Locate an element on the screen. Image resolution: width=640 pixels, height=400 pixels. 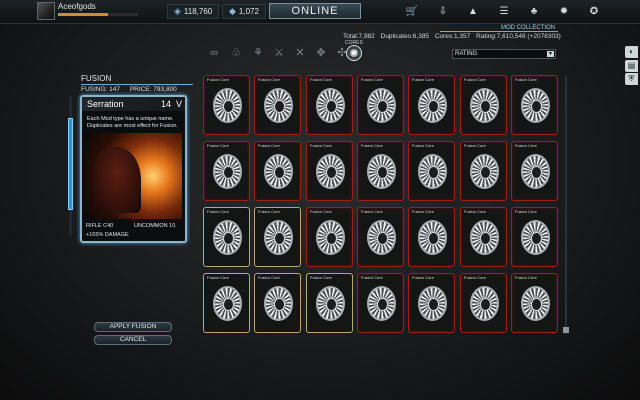
shield-icon: ⛨ is located at coordinates (631, 79).